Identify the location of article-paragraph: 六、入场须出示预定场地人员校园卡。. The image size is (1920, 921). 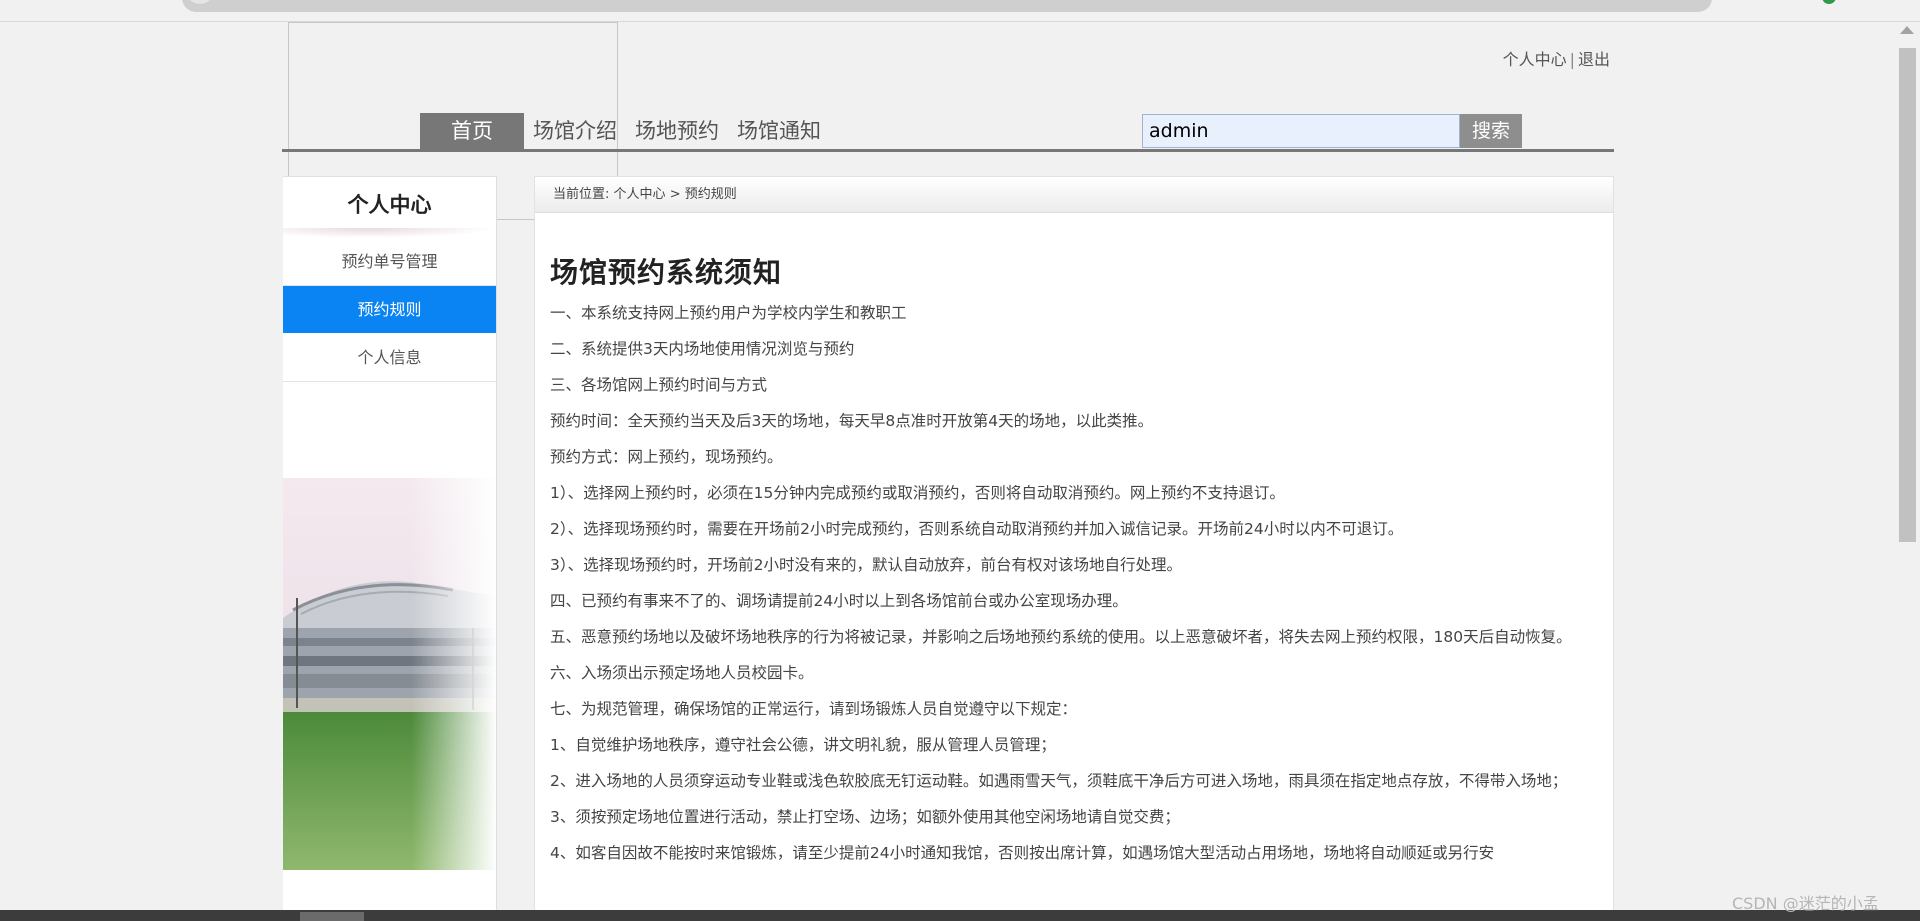
(682, 673).